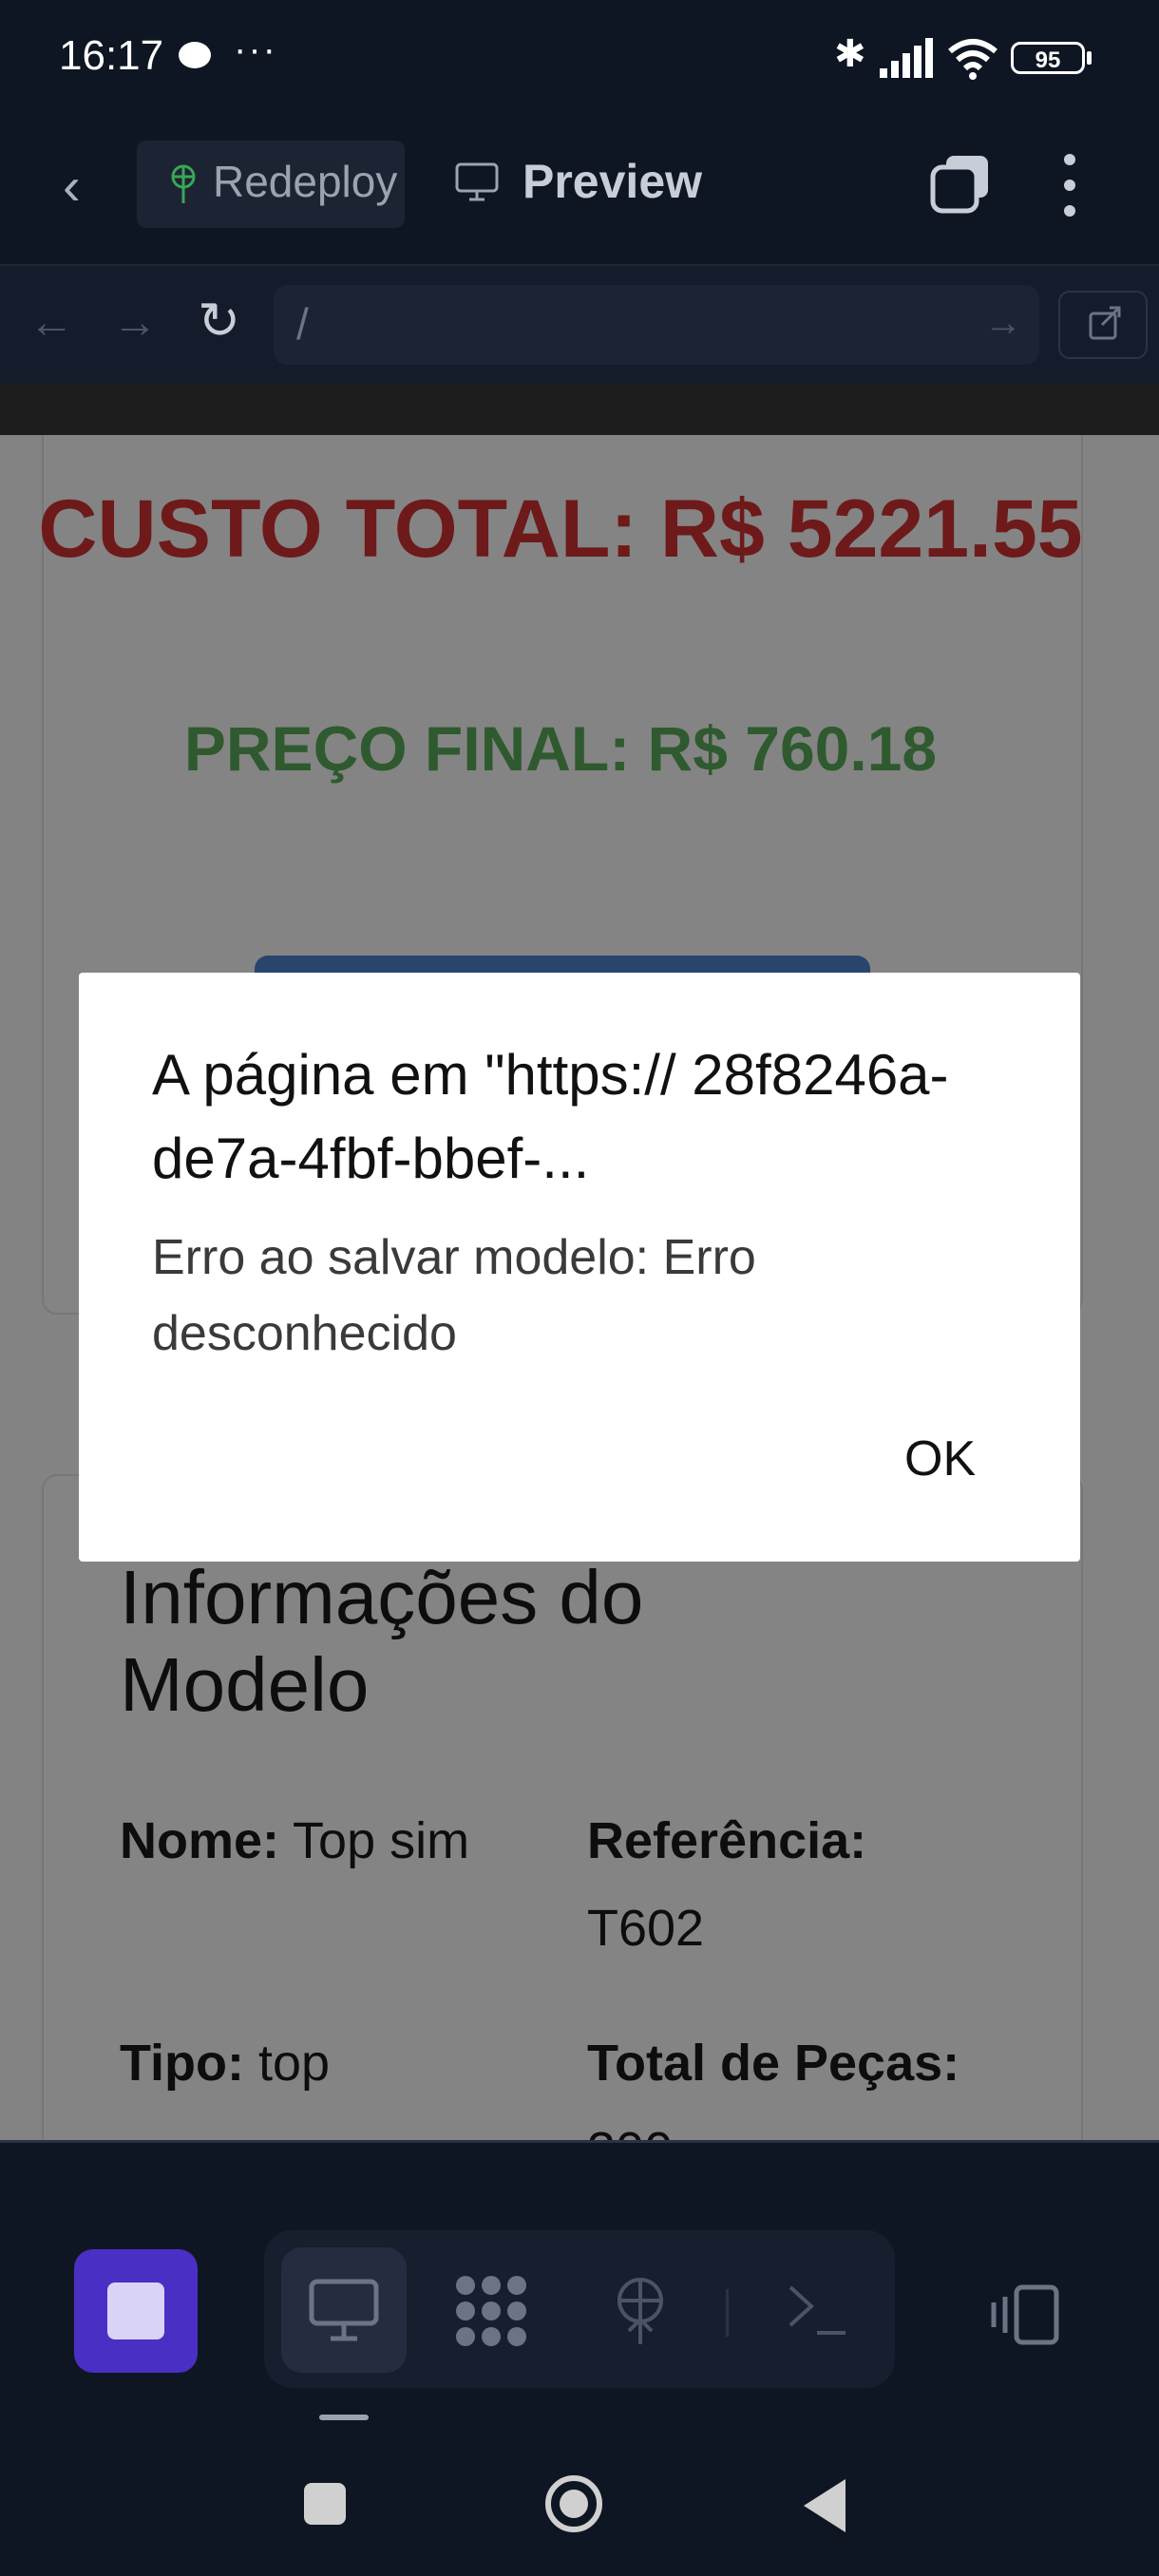 The height and width of the screenshot is (2576, 1159). Describe the element at coordinates (183, 183) in the screenshot. I see `redeploy-icon` at that location.